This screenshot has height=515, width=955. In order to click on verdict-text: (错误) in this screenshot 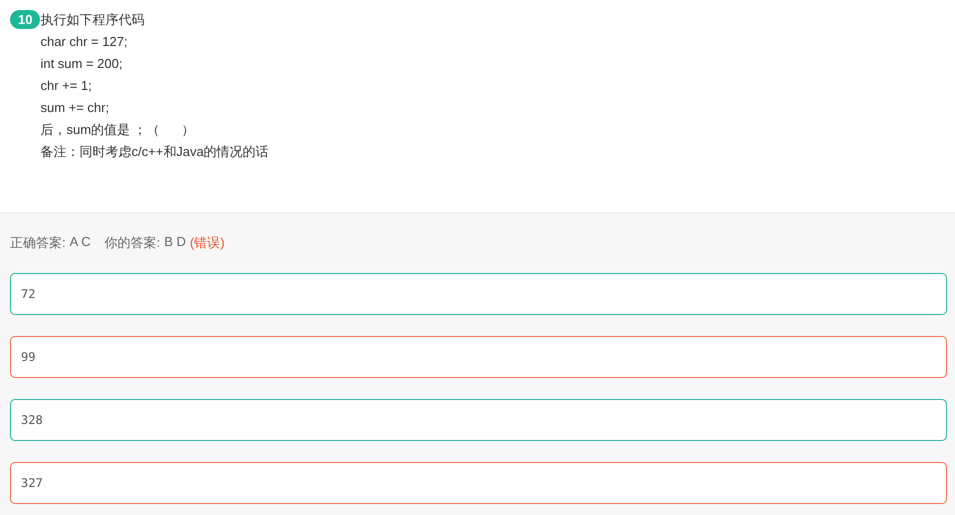, I will do `click(207, 243)`.